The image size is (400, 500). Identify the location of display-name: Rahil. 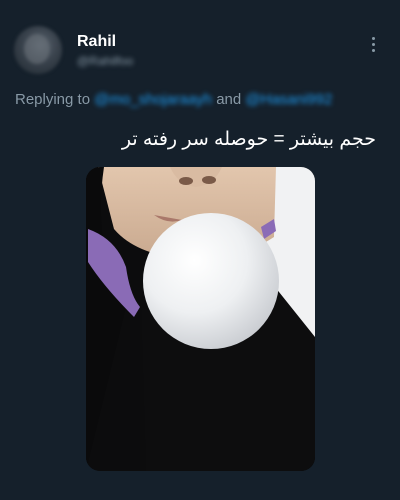
(96, 42).